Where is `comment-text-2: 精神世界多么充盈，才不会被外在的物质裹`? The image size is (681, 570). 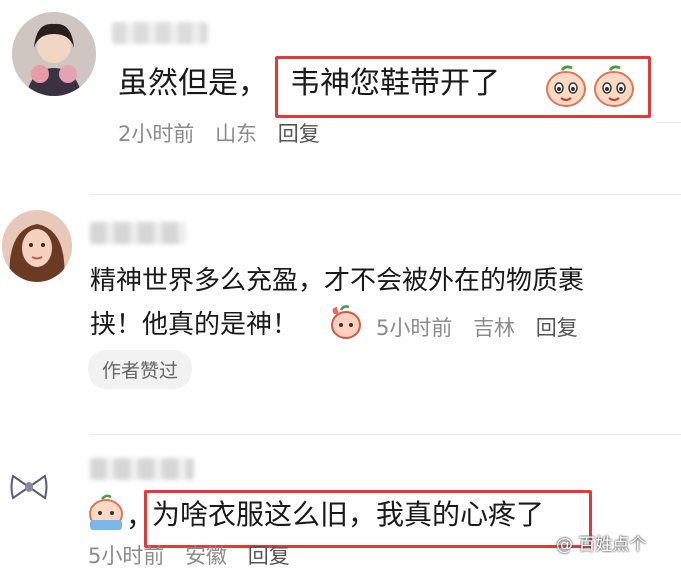
comment-text-2: 精神世界多么充盈，才不会被外在的物质裹 is located at coordinates (337, 281).